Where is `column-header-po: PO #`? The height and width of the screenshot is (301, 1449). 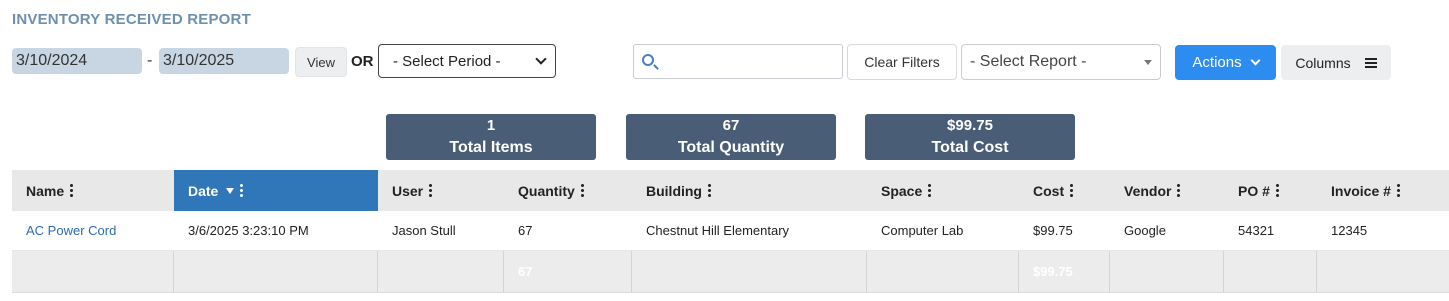
column-header-po: PO # is located at coordinates (1270, 190).